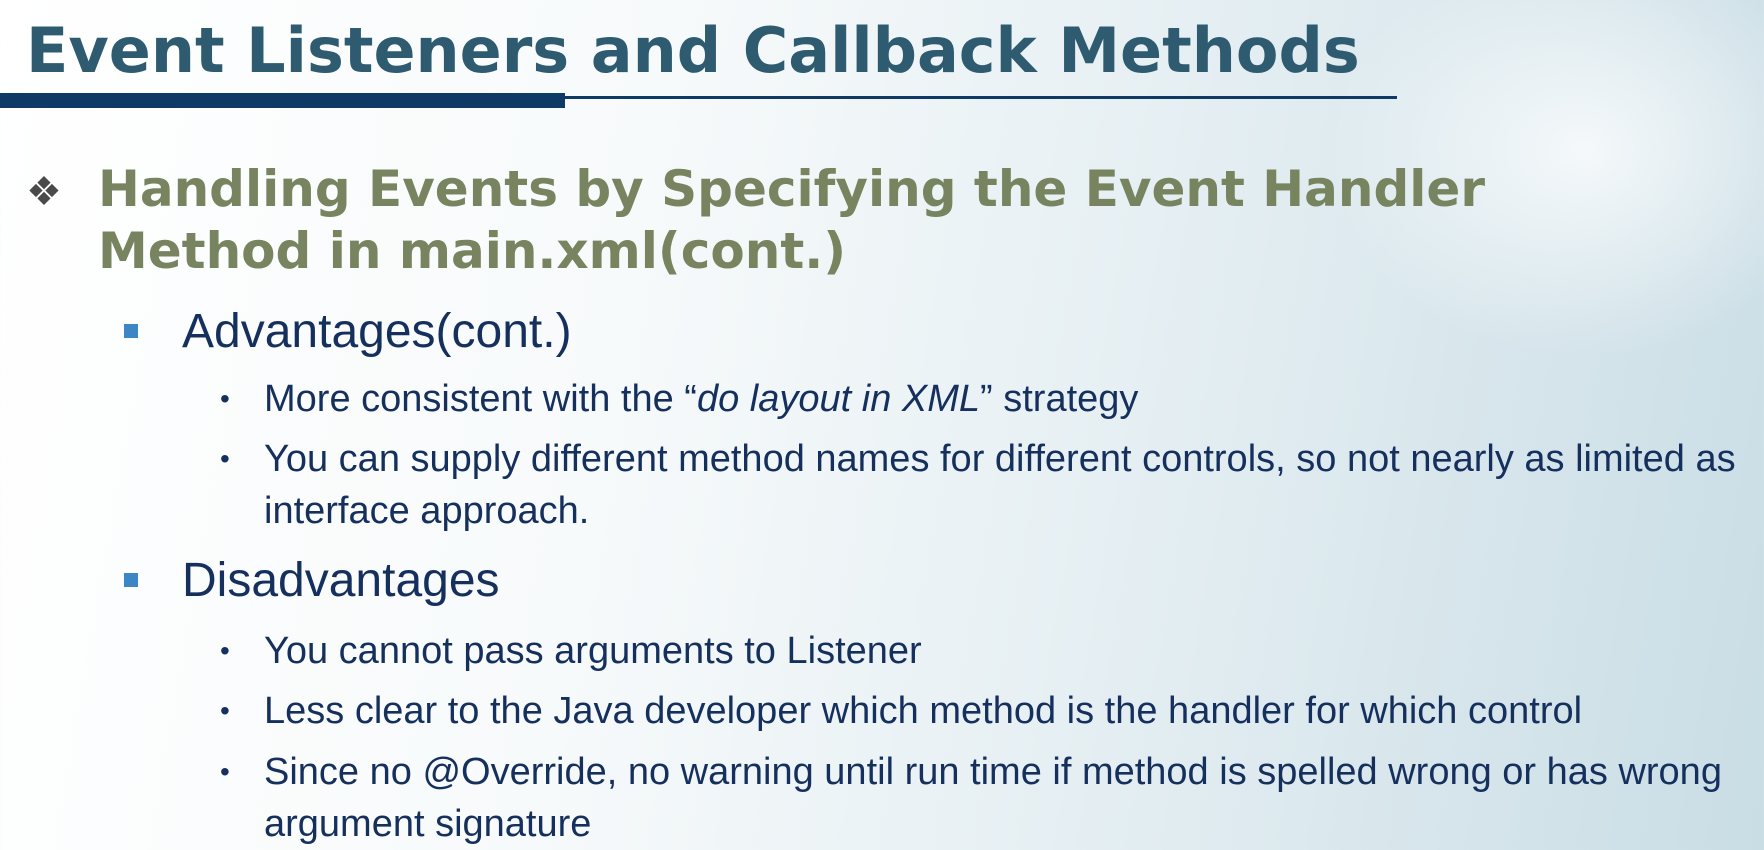 The width and height of the screenshot is (1764, 850). Describe the element at coordinates (282, 100) in the screenshot. I see `title-underline-accent` at that location.